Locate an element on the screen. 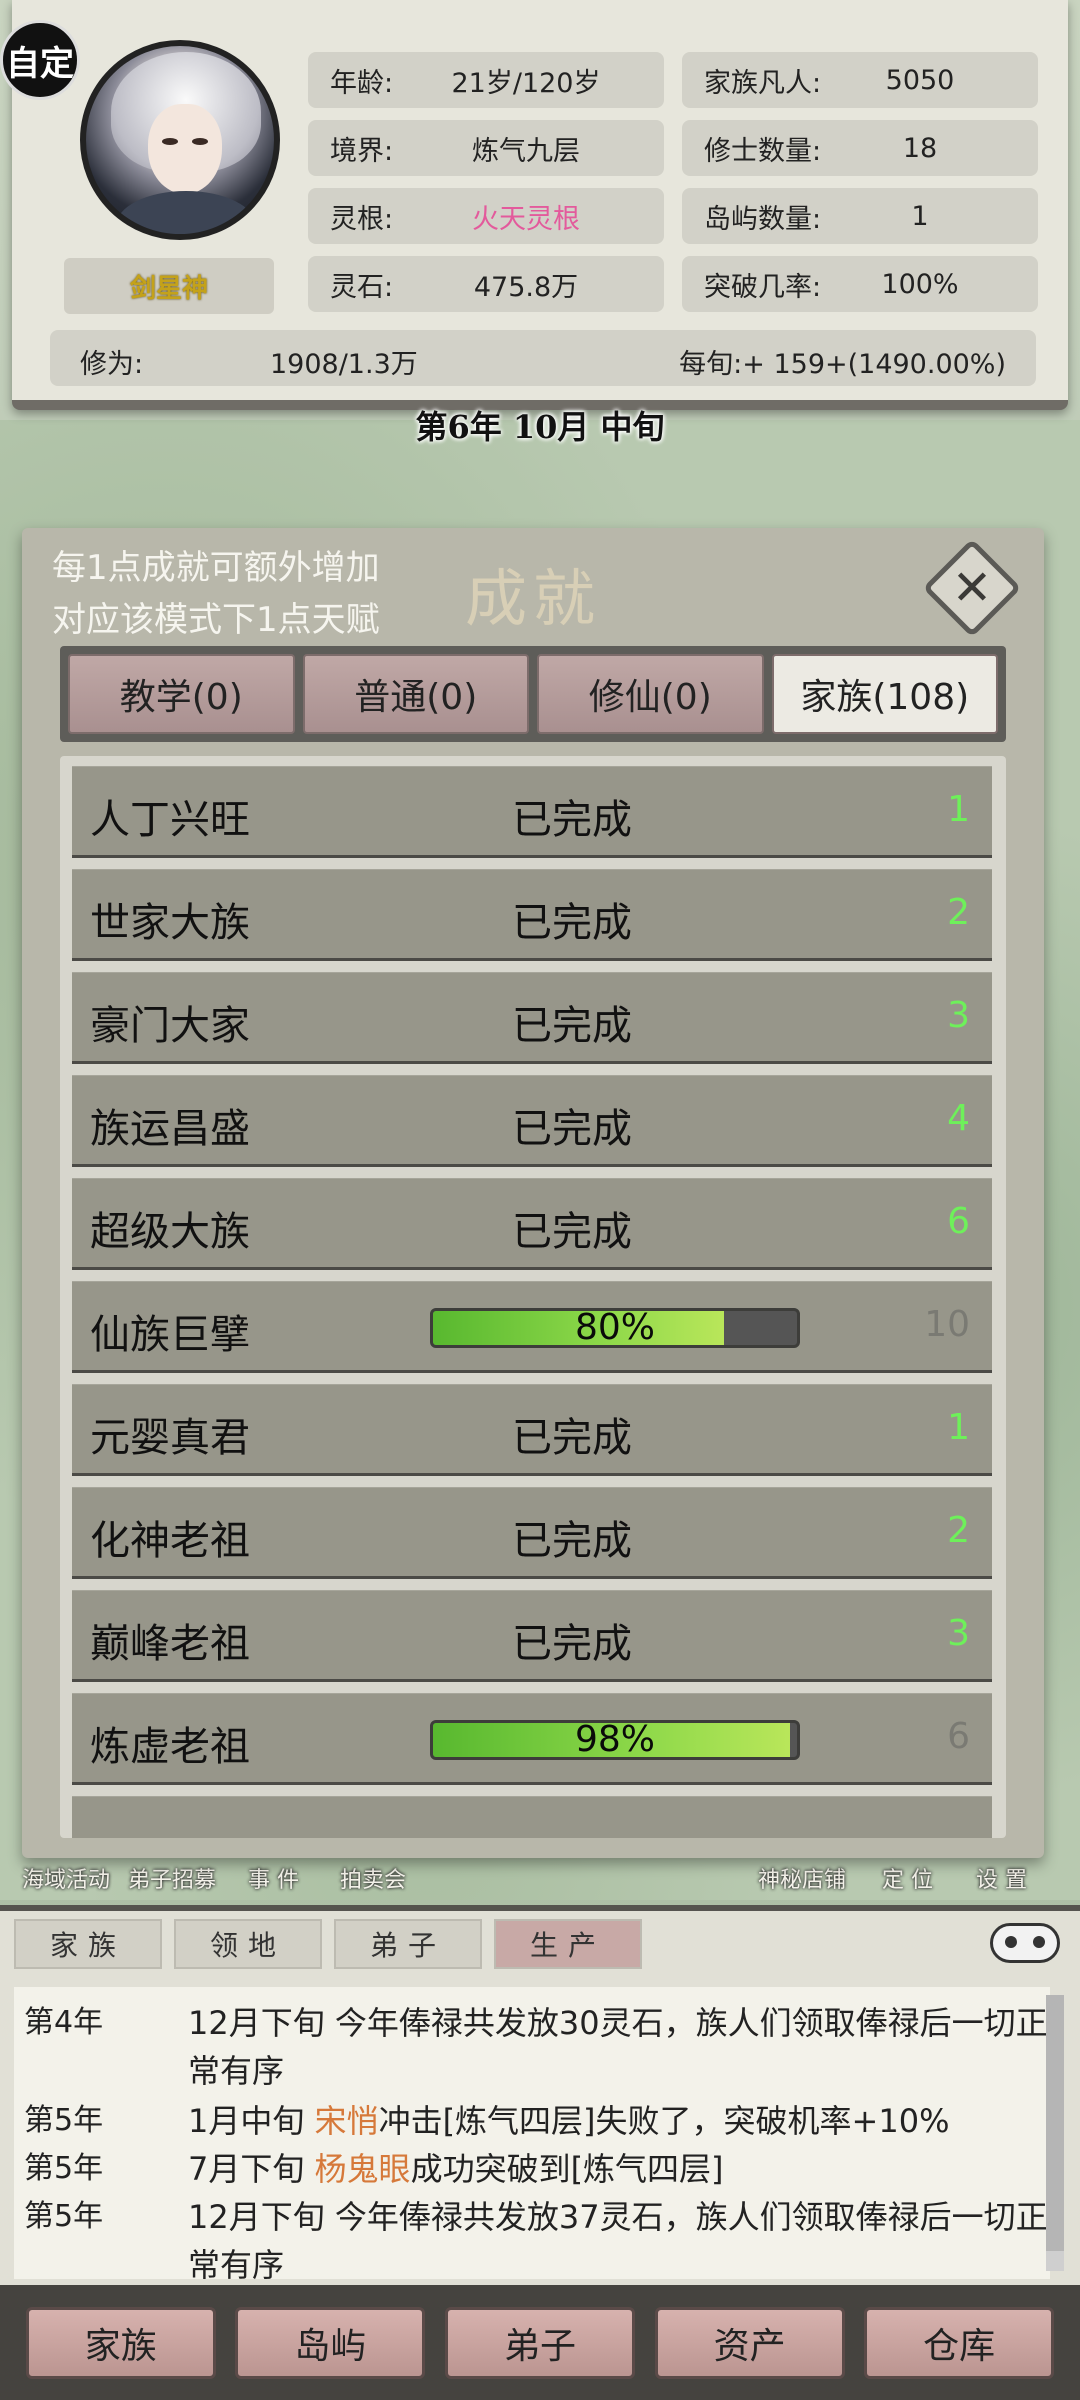 The height and width of the screenshot is (2400, 1080). custom-badge: 自定 is located at coordinates (40, 60).